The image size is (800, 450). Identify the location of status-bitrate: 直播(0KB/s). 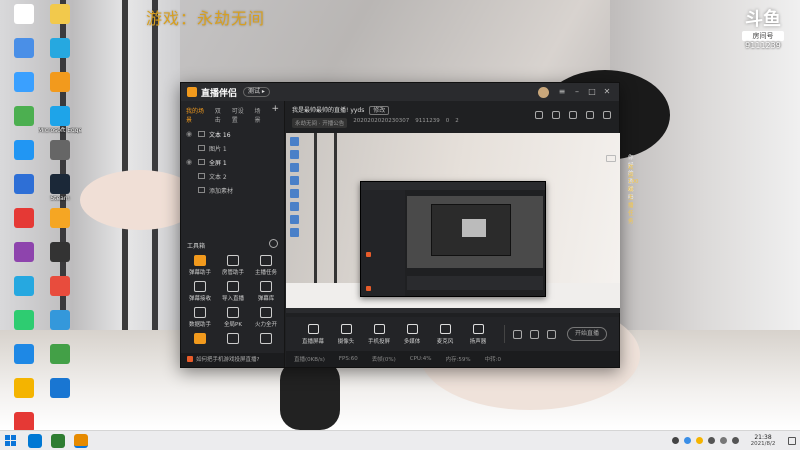
(309, 360).